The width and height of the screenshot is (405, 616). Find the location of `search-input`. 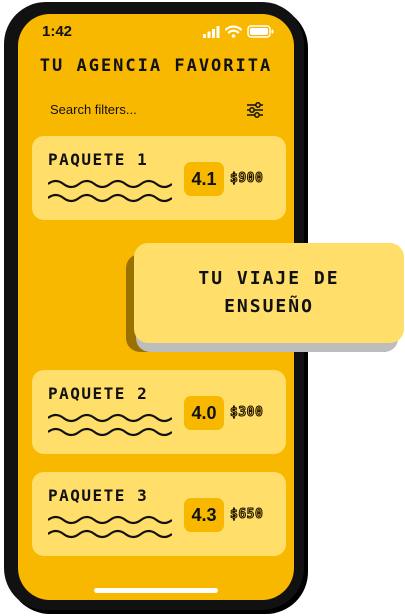

search-input is located at coordinates (140, 109).